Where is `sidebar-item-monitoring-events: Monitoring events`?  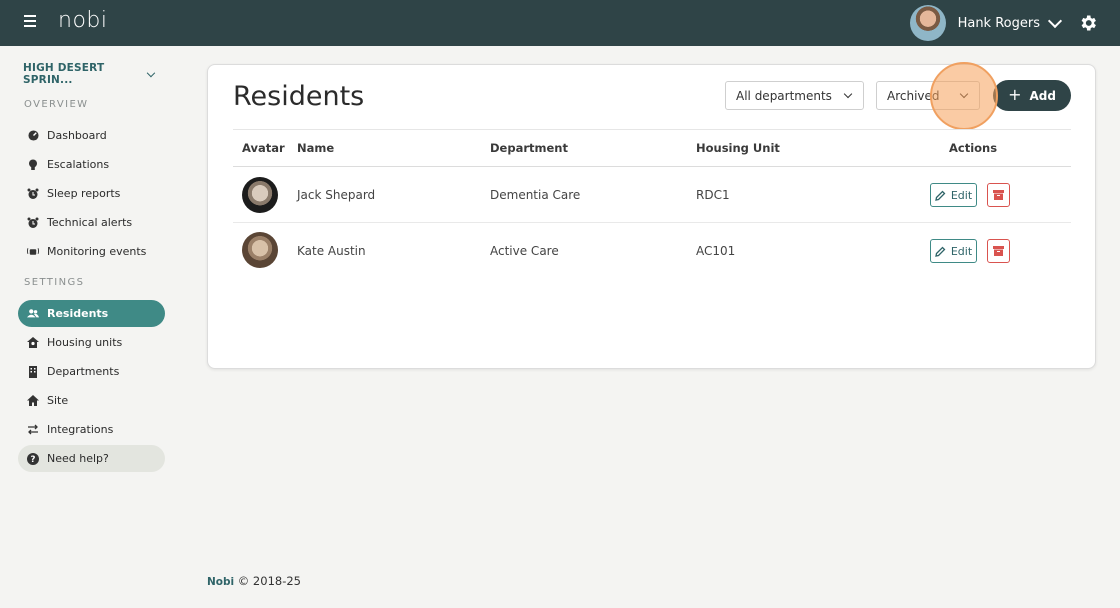 sidebar-item-monitoring-events: Monitoring events is located at coordinates (91, 251).